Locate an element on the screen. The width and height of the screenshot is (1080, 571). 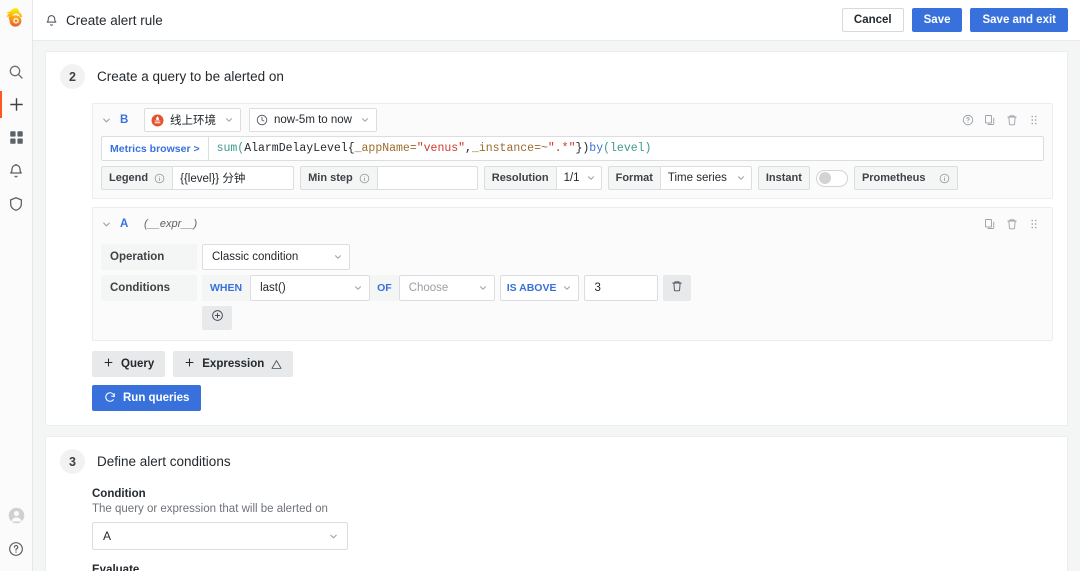
bell-icon is located at coordinates (16, 171).